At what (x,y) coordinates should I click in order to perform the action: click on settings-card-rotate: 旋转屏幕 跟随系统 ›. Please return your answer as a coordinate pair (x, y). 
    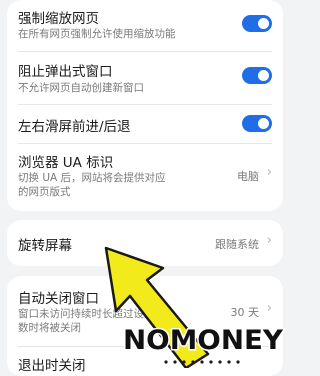
    Looking at the image, I should click on (145, 243).